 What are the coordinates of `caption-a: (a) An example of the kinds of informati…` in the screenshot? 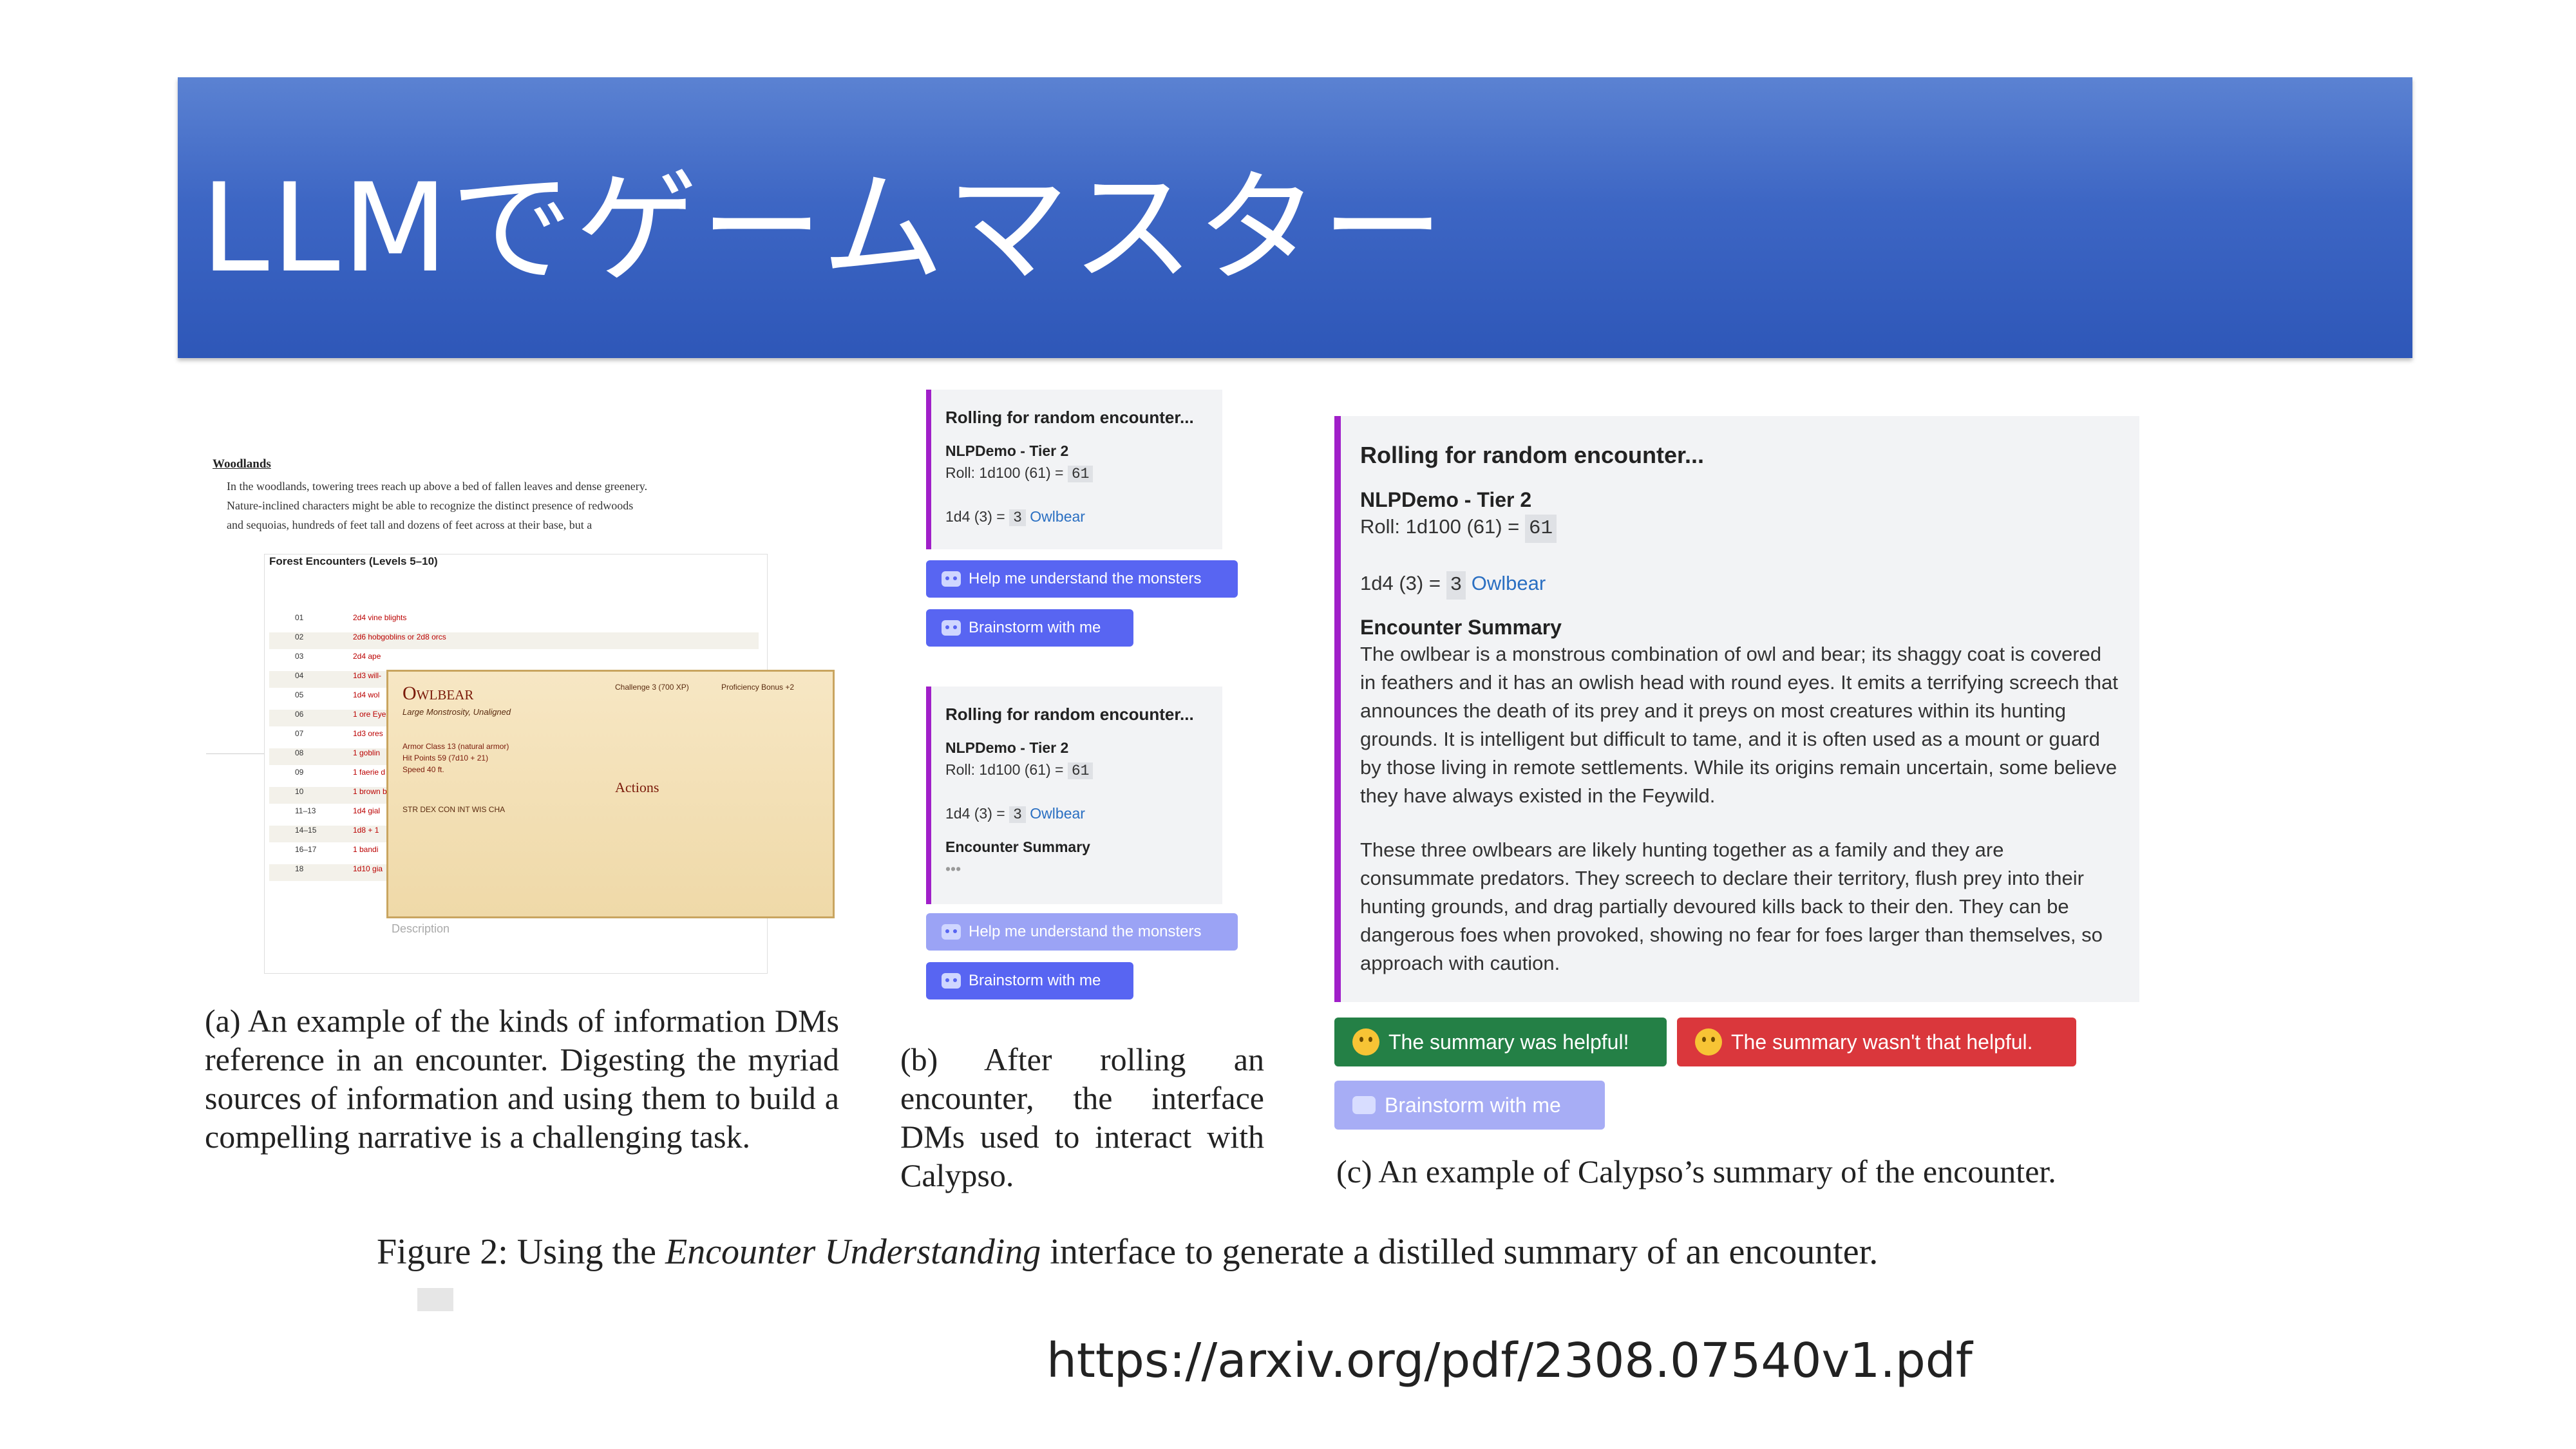 It's located at (522, 1079).